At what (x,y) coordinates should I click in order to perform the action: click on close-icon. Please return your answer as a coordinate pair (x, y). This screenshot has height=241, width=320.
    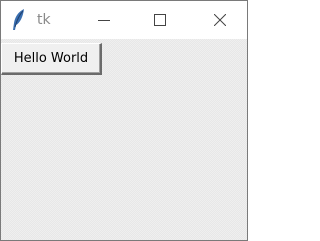
    Looking at the image, I should click on (220, 20).